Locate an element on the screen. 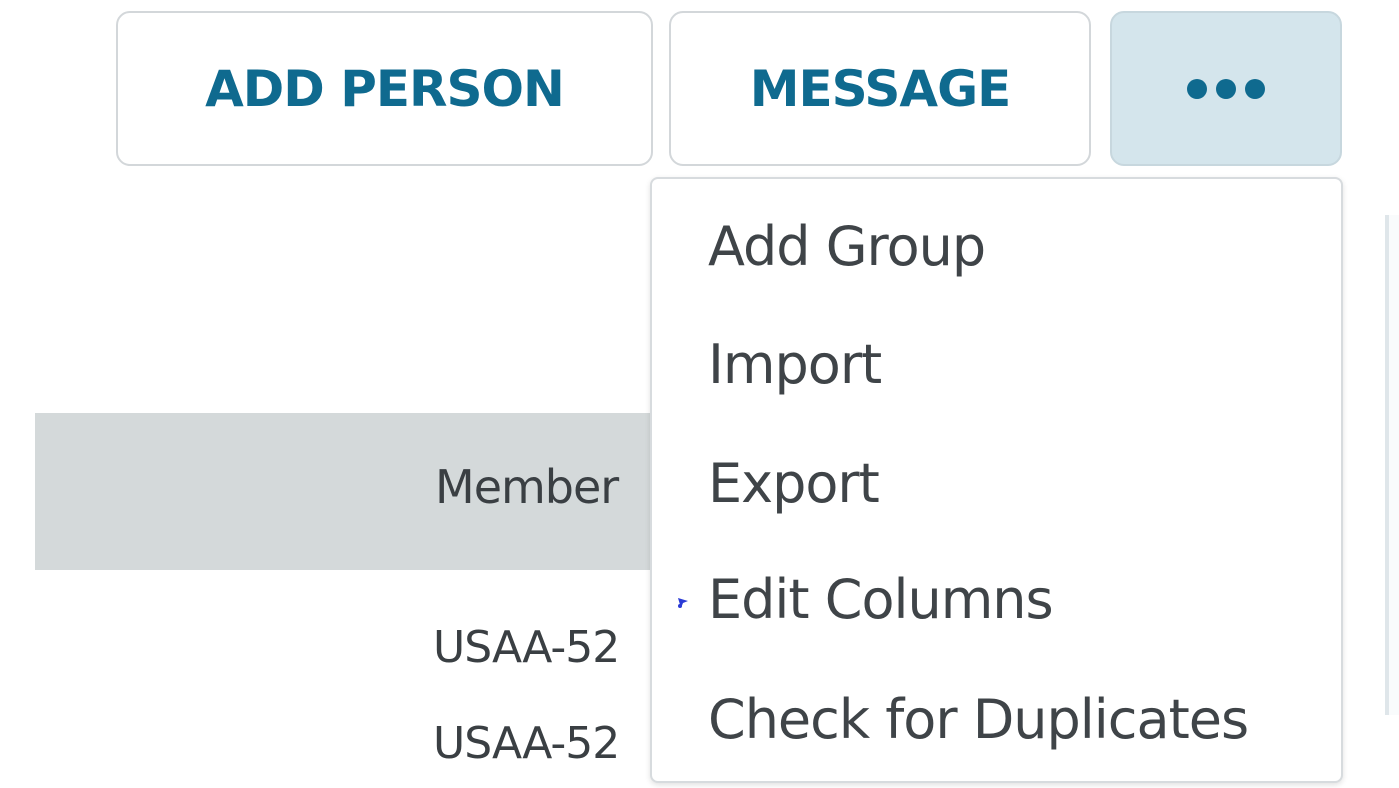  more-horizontal-icon is located at coordinates (1226, 88).